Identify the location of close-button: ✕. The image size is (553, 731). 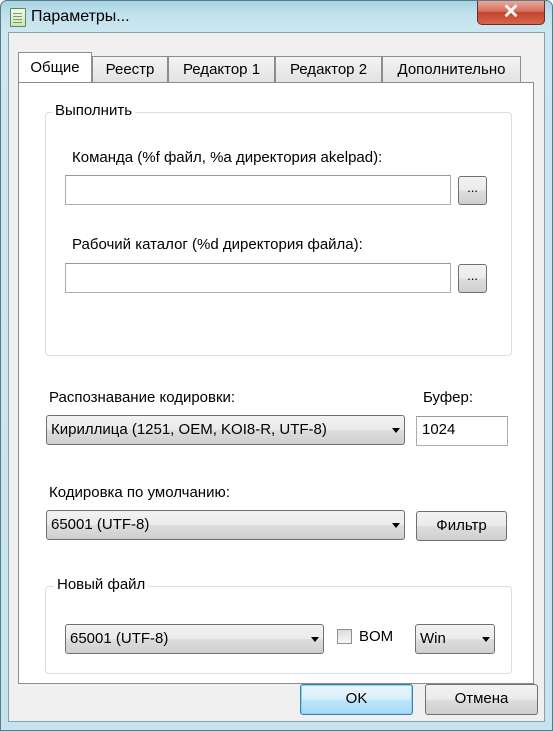
(511, 13).